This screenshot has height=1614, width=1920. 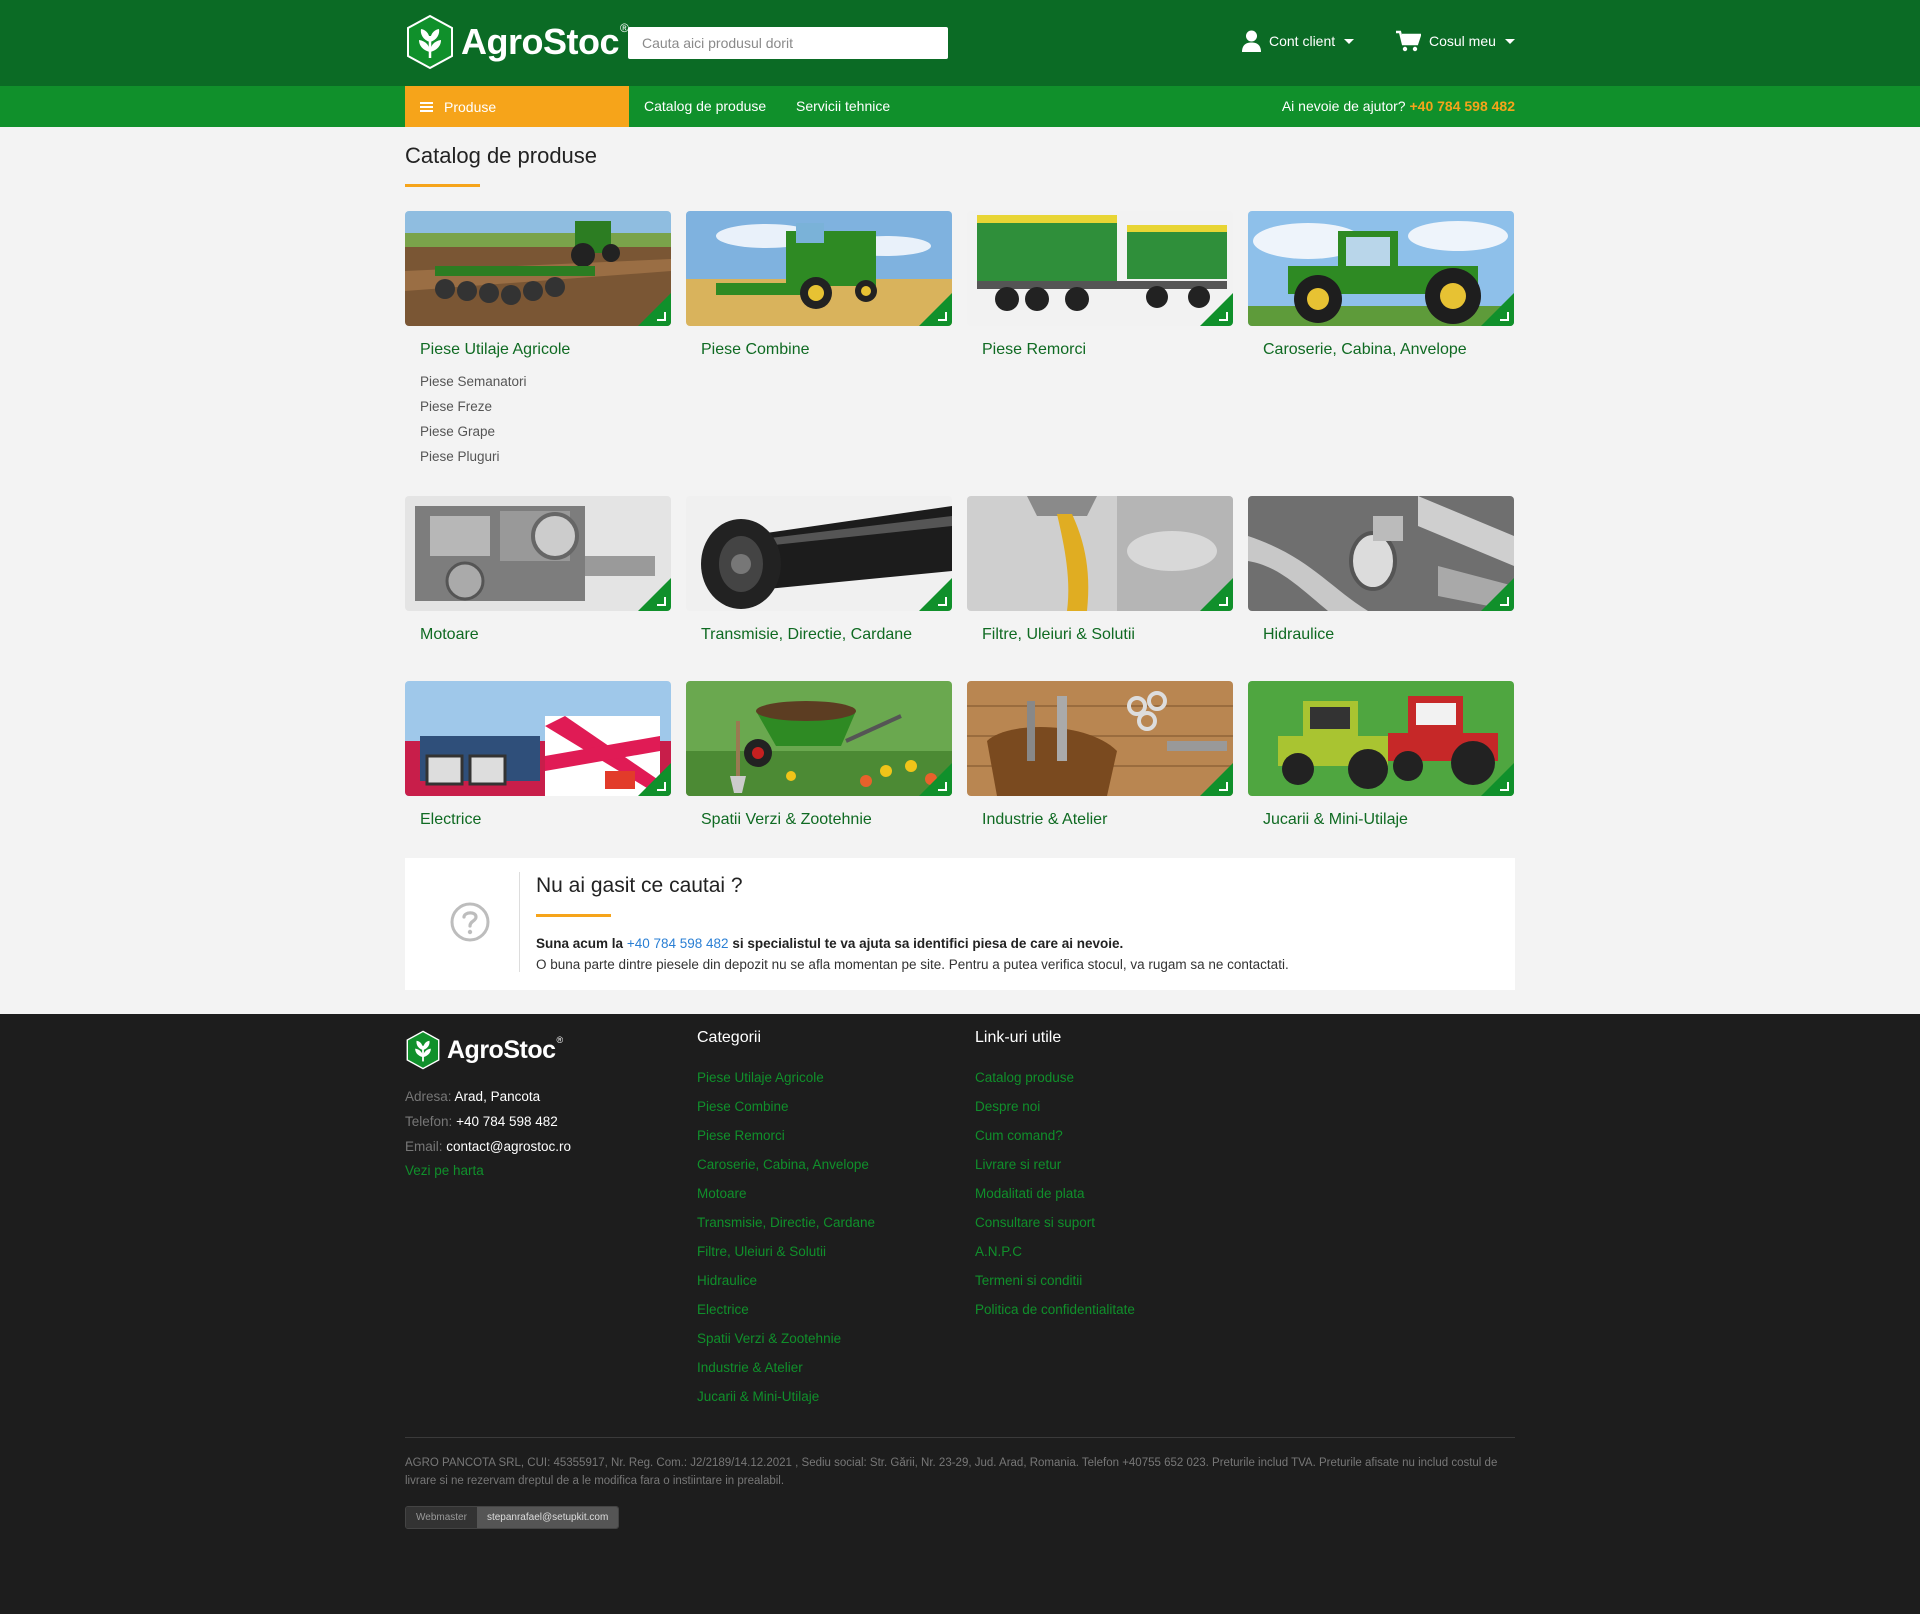 What do you see at coordinates (444, 1170) in the screenshot?
I see `map-link: Vezi pe harta` at bounding box center [444, 1170].